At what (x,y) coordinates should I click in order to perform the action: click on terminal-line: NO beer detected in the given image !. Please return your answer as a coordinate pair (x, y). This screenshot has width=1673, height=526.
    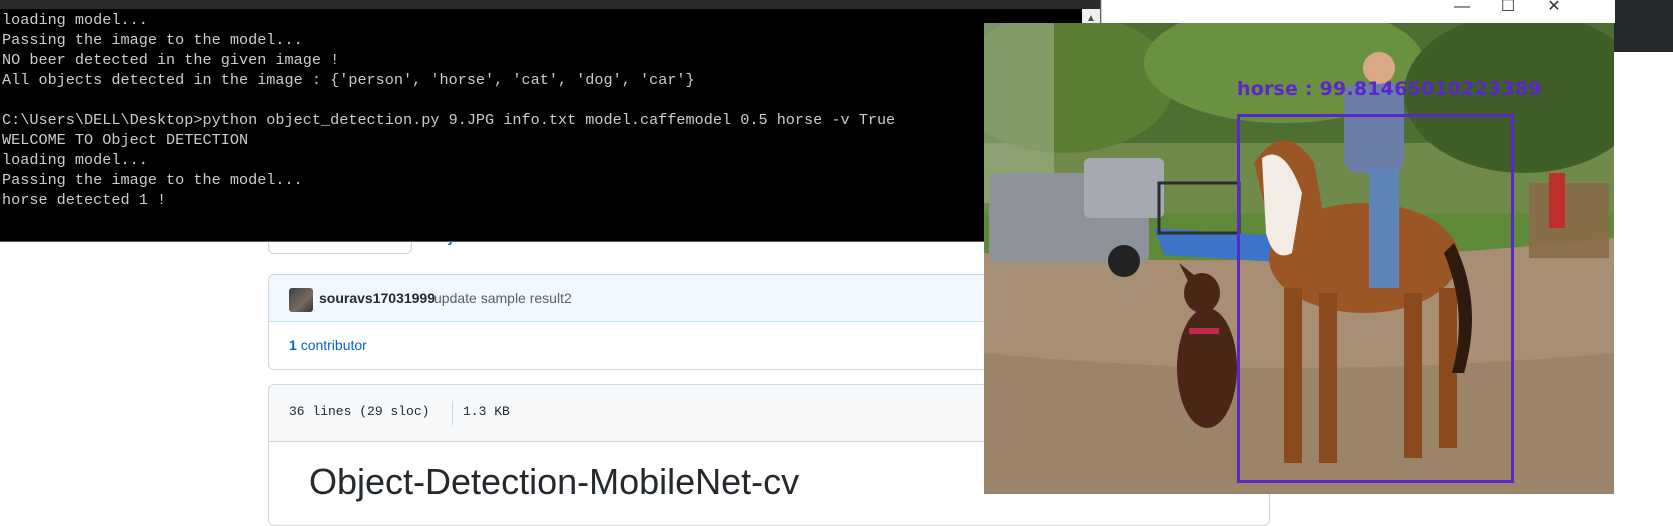
    Looking at the image, I should click on (171, 60).